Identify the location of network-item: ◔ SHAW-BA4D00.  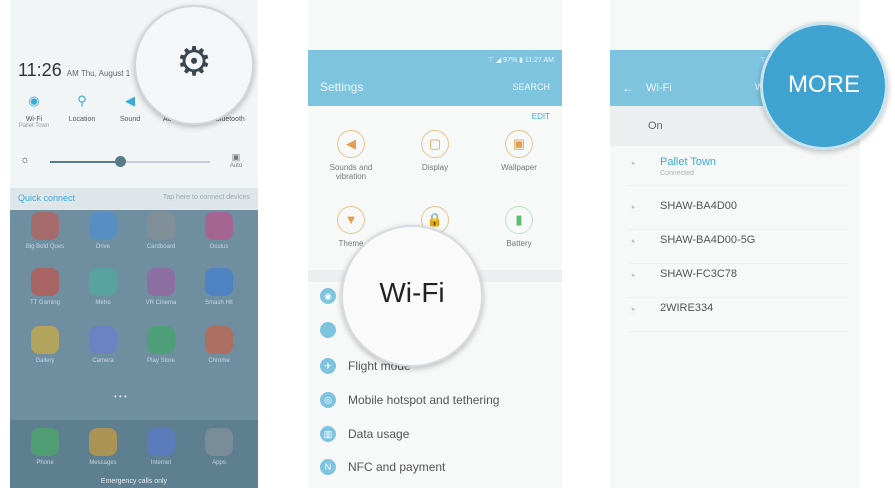
(738, 213).